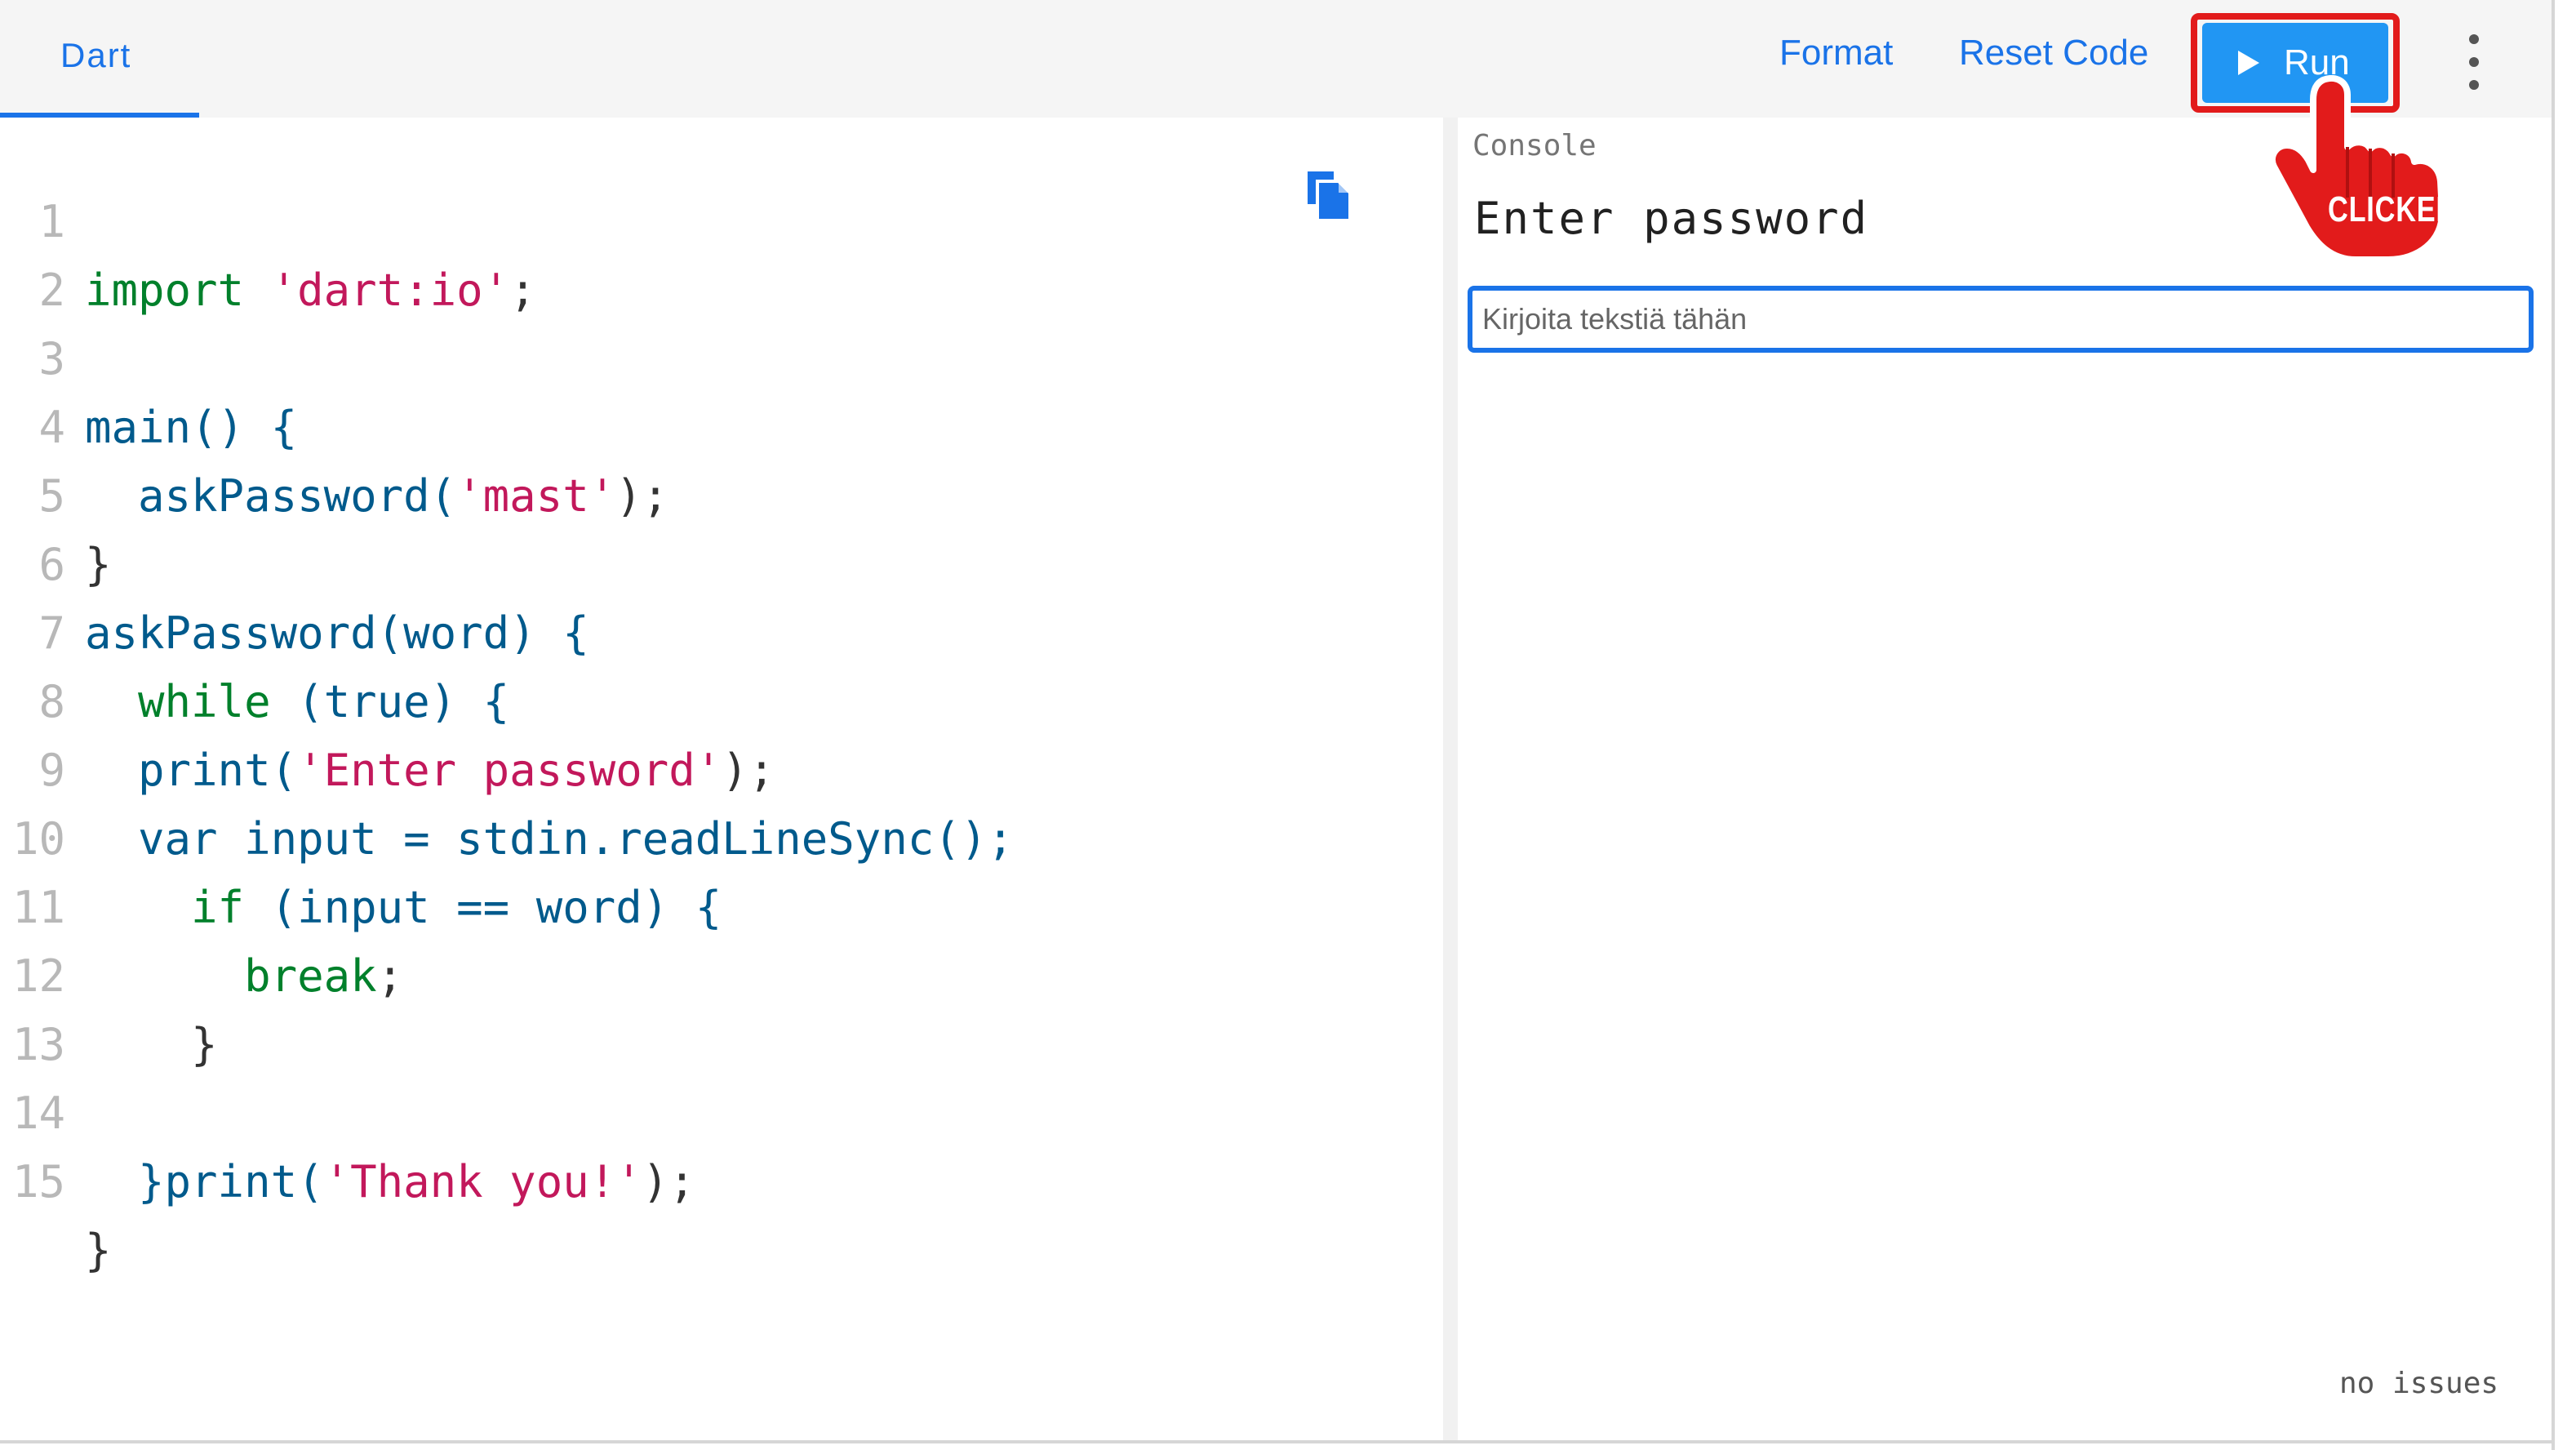 This screenshot has height=1450, width=2576. Describe the element at coordinates (1671, 218) in the screenshot. I see `console-output: Enter password` at that location.